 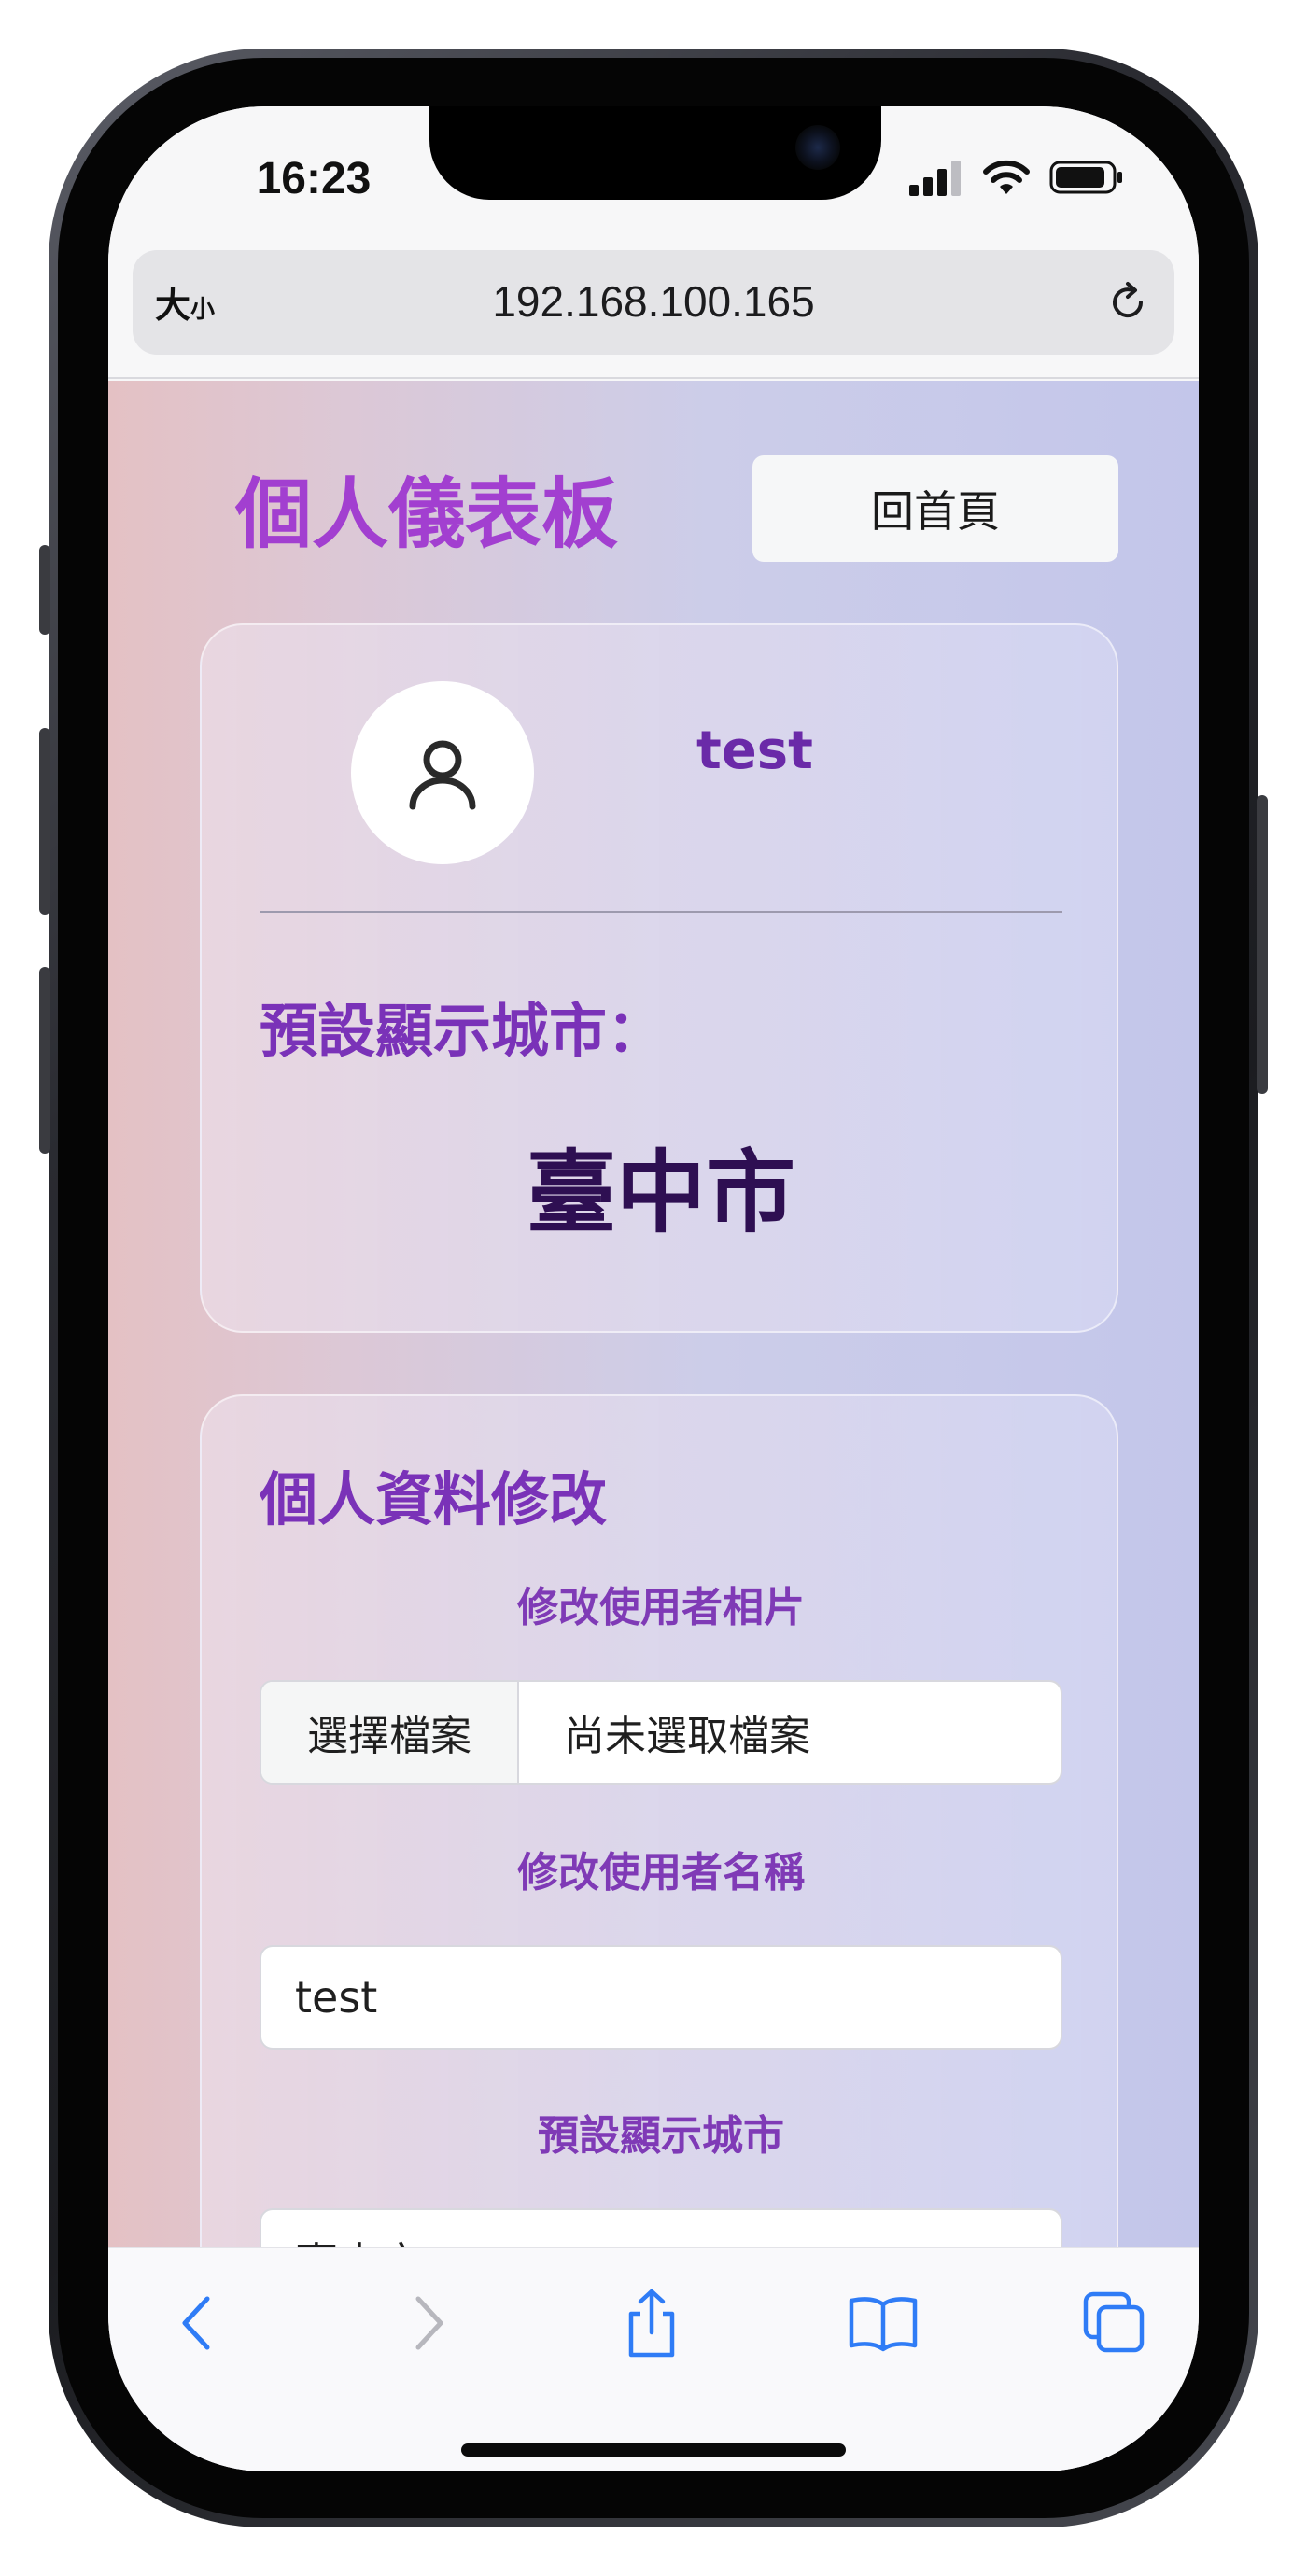 I want to click on share-button, so click(x=652, y=2323).